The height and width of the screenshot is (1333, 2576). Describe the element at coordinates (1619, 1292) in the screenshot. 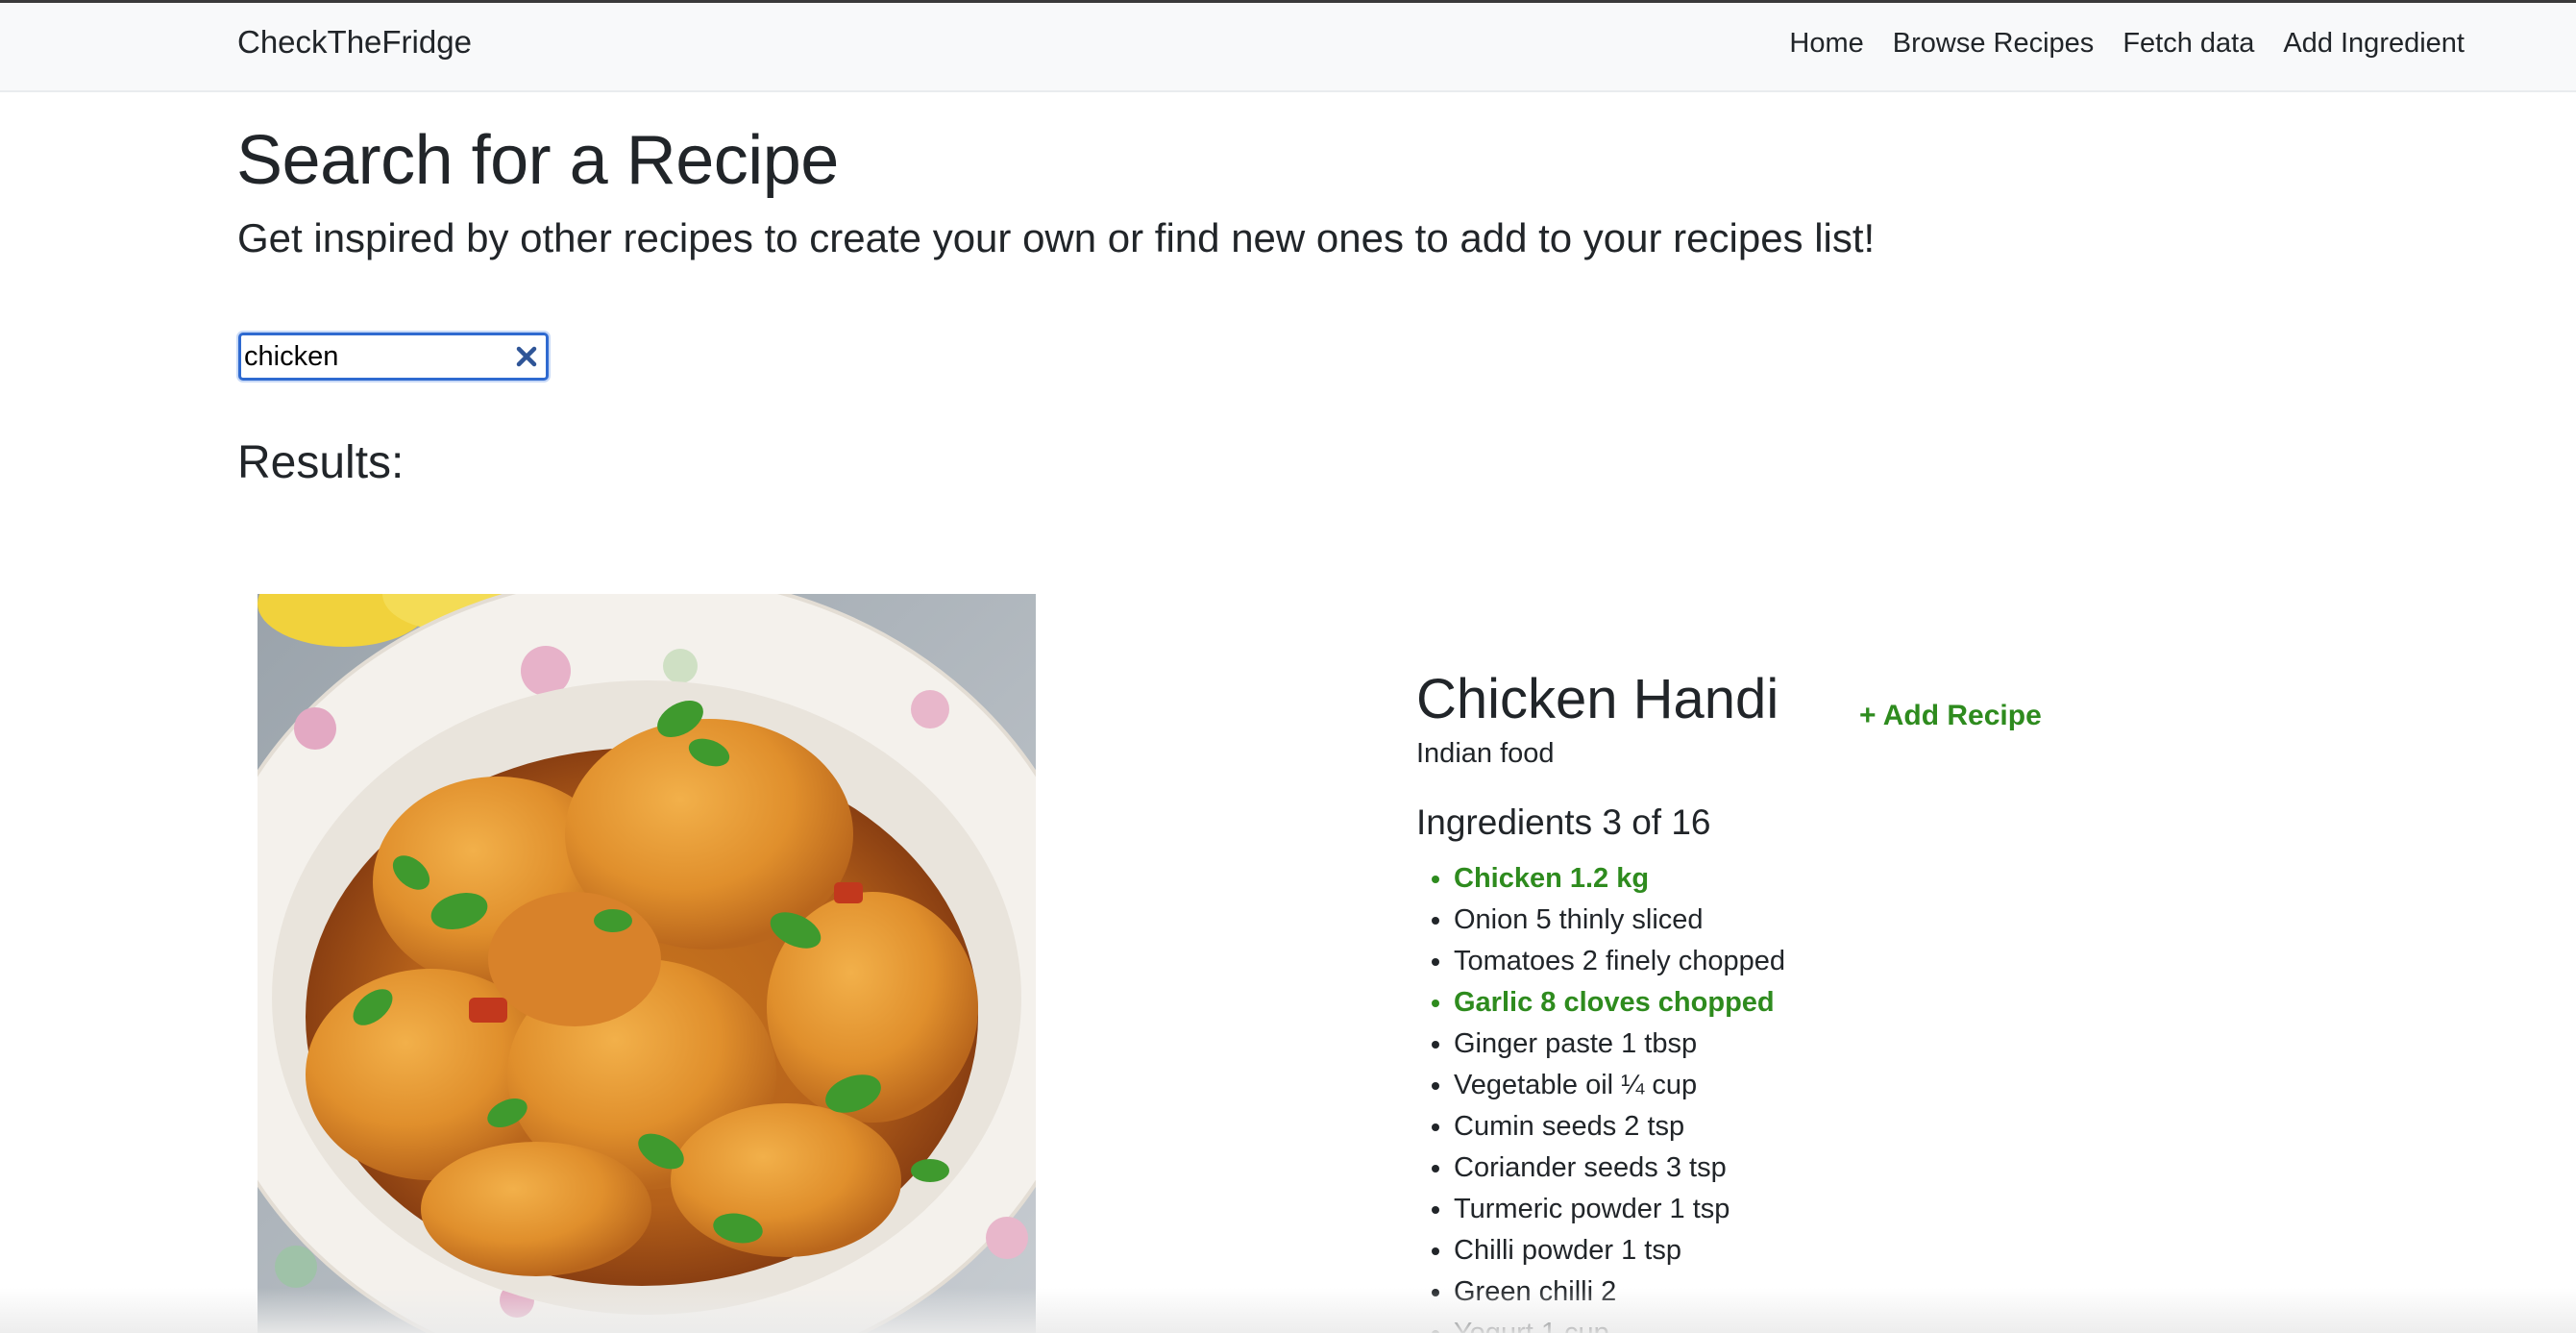

I see `ingredient-item: Green chilli 2` at that location.